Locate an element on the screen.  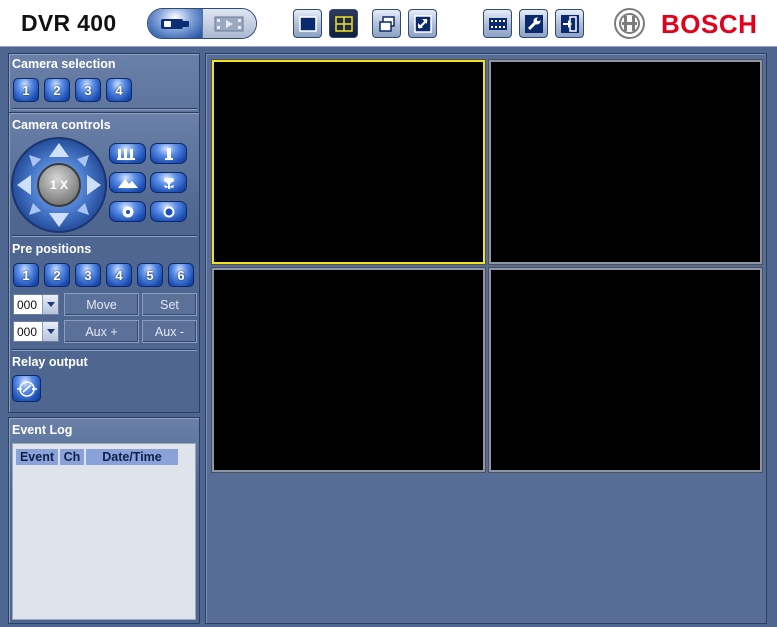
iris-open-button is located at coordinates (168, 211).